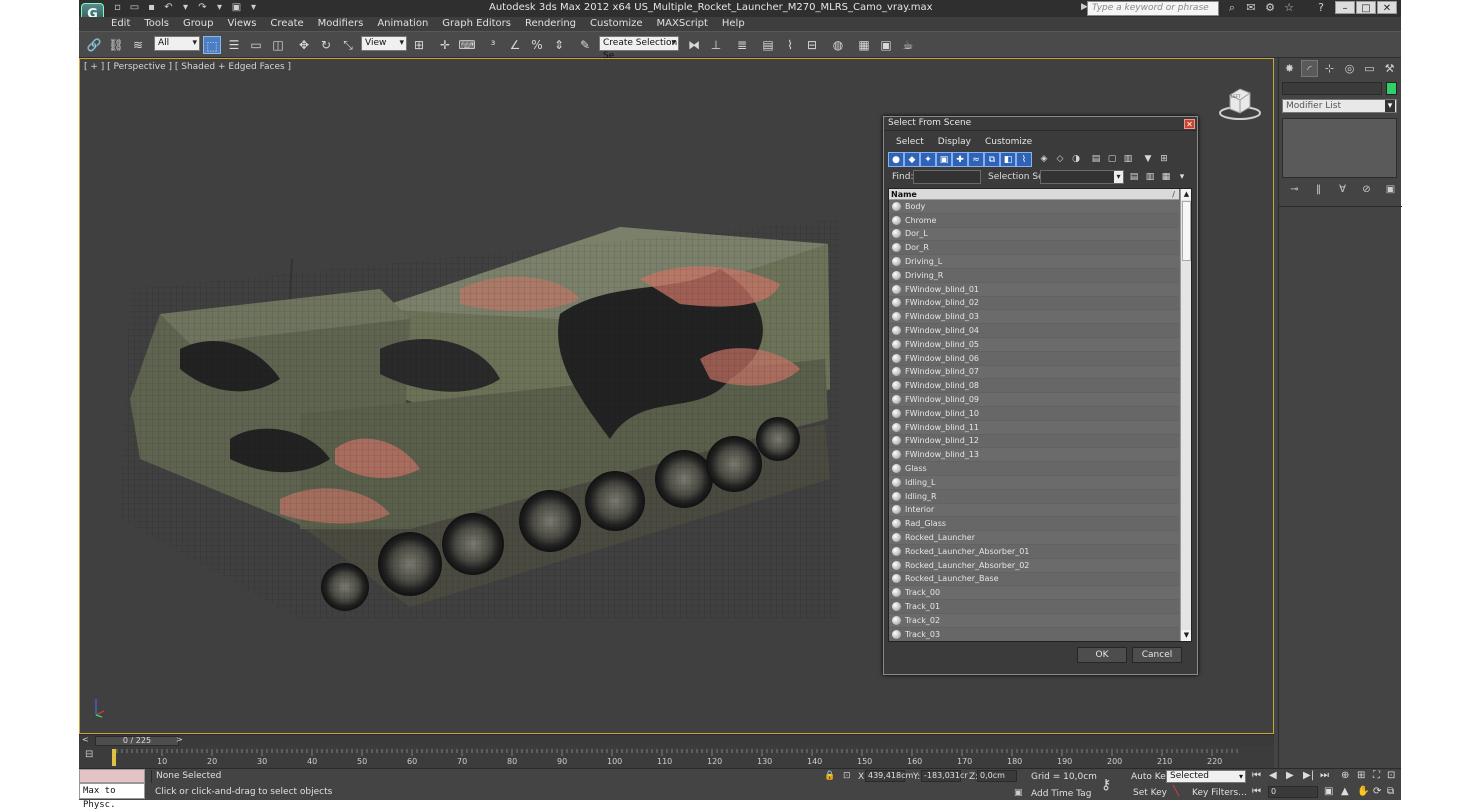  Describe the element at coordinates (219, 8) in the screenshot. I see `redo-dropdown-icon: ▾` at that location.